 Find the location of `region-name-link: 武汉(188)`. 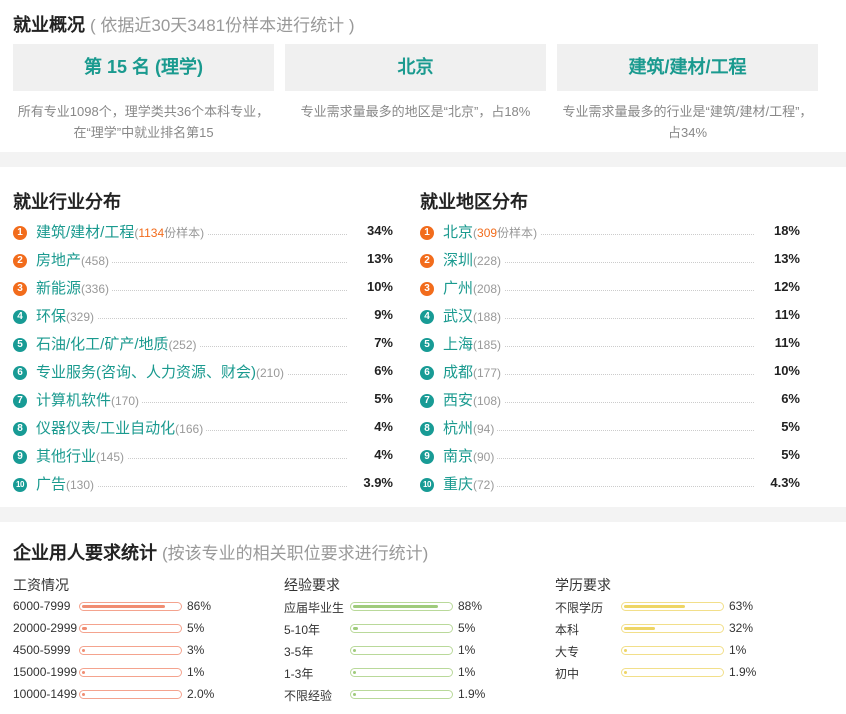

region-name-link: 武汉(188) is located at coordinates (474, 315).